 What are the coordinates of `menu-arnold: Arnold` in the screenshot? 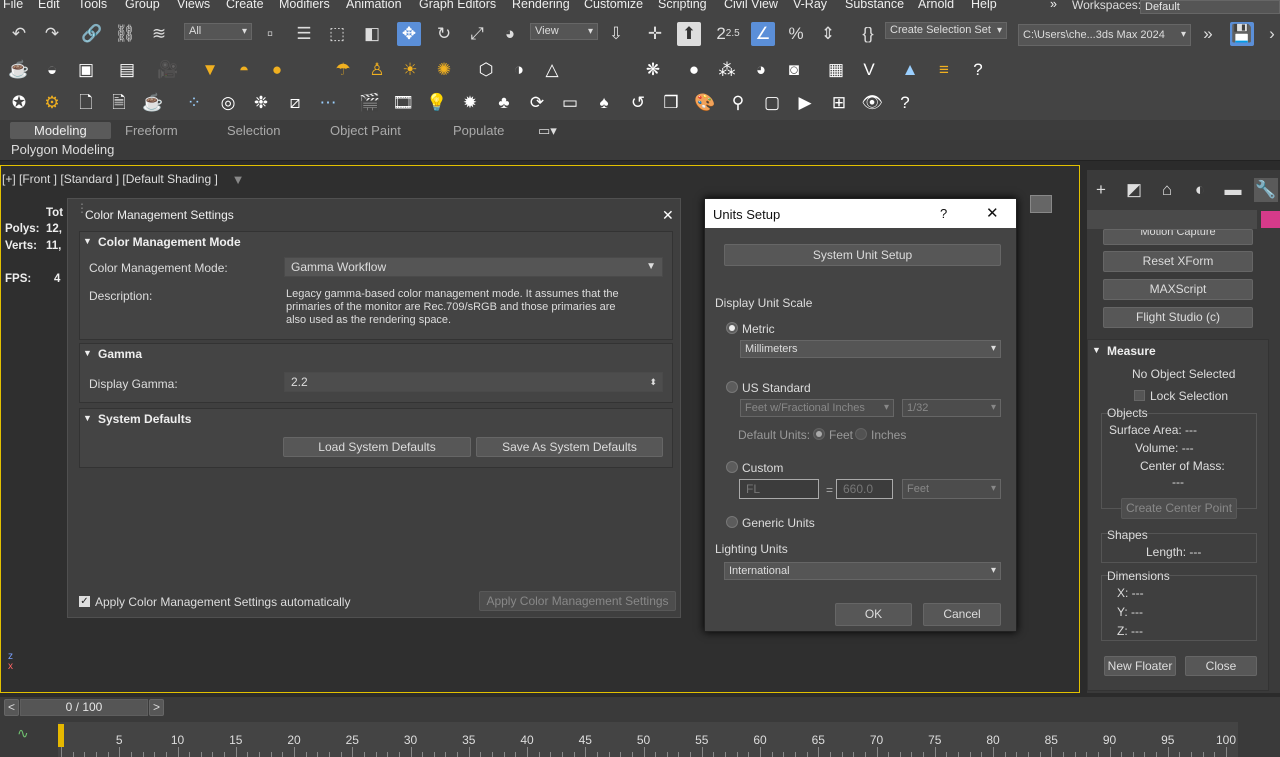 It's located at (936, 5).